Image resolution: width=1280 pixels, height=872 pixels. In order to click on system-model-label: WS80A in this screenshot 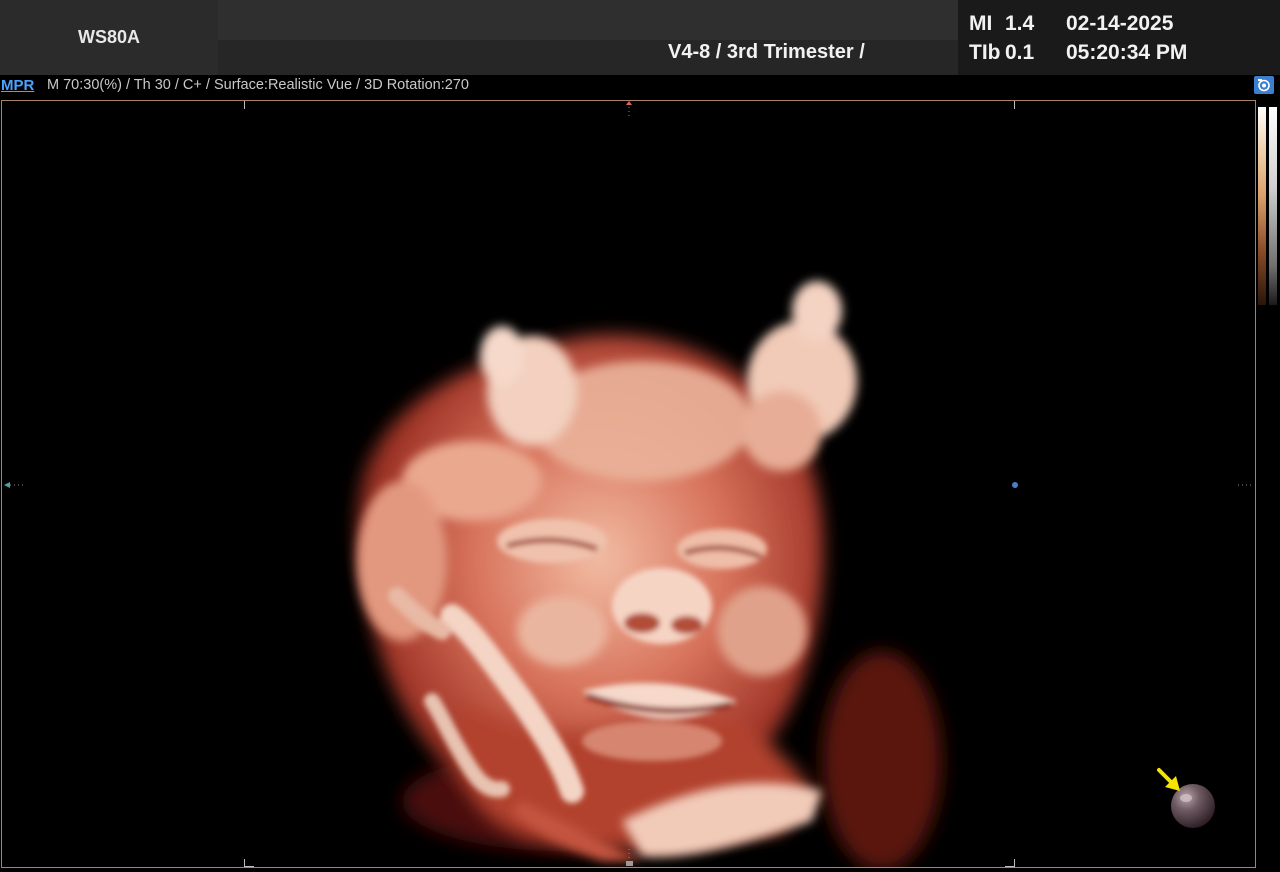, I will do `click(108, 37)`.